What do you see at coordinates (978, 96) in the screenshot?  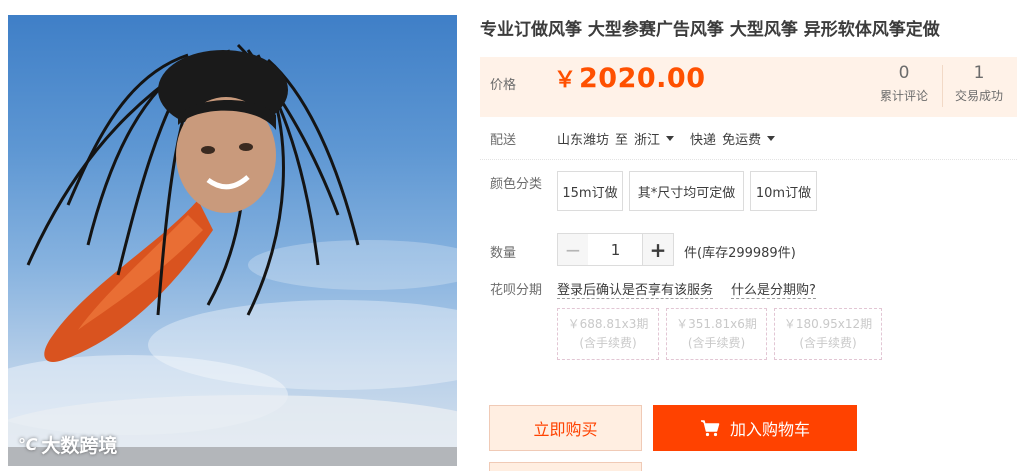 I see `sales-label: 交易成功` at bounding box center [978, 96].